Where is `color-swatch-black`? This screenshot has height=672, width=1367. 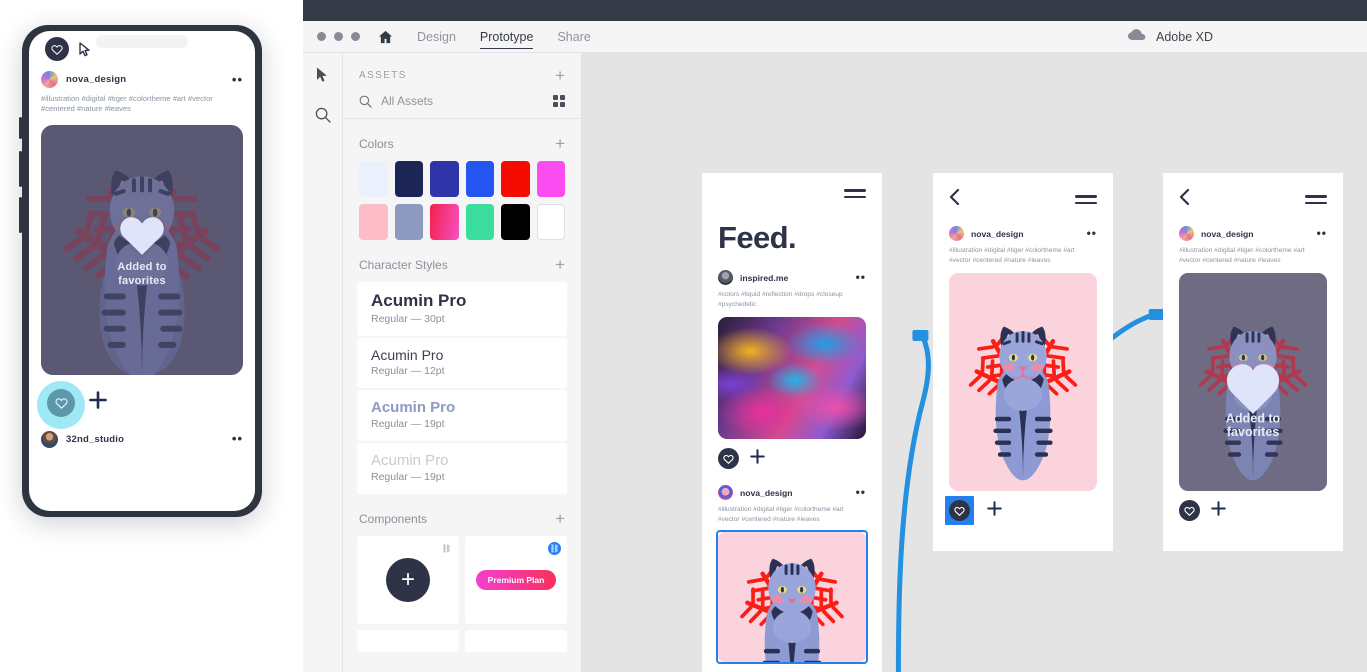 color-swatch-black is located at coordinates (515, 222).